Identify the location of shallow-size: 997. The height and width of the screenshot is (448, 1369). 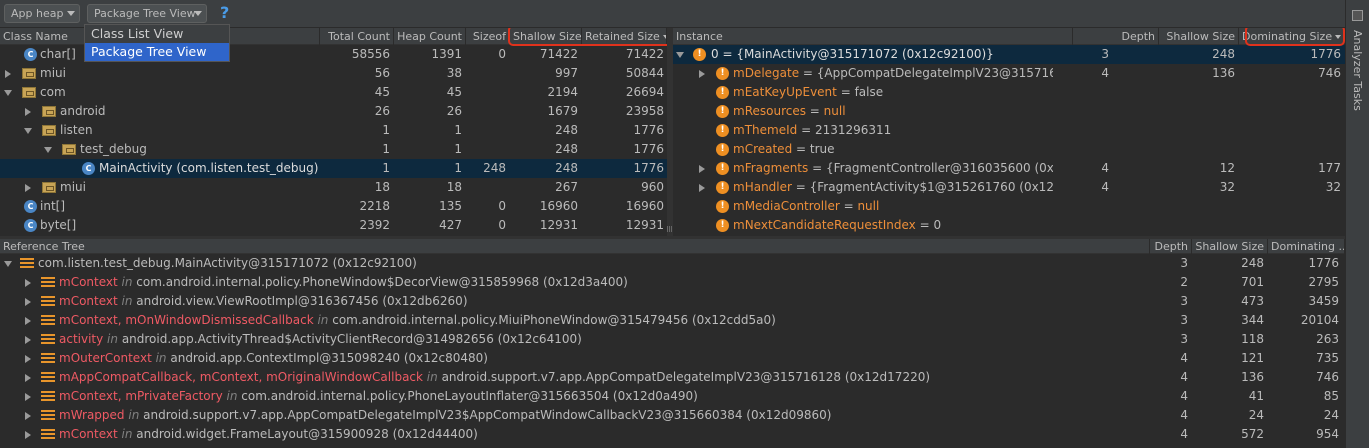
(566, 73).